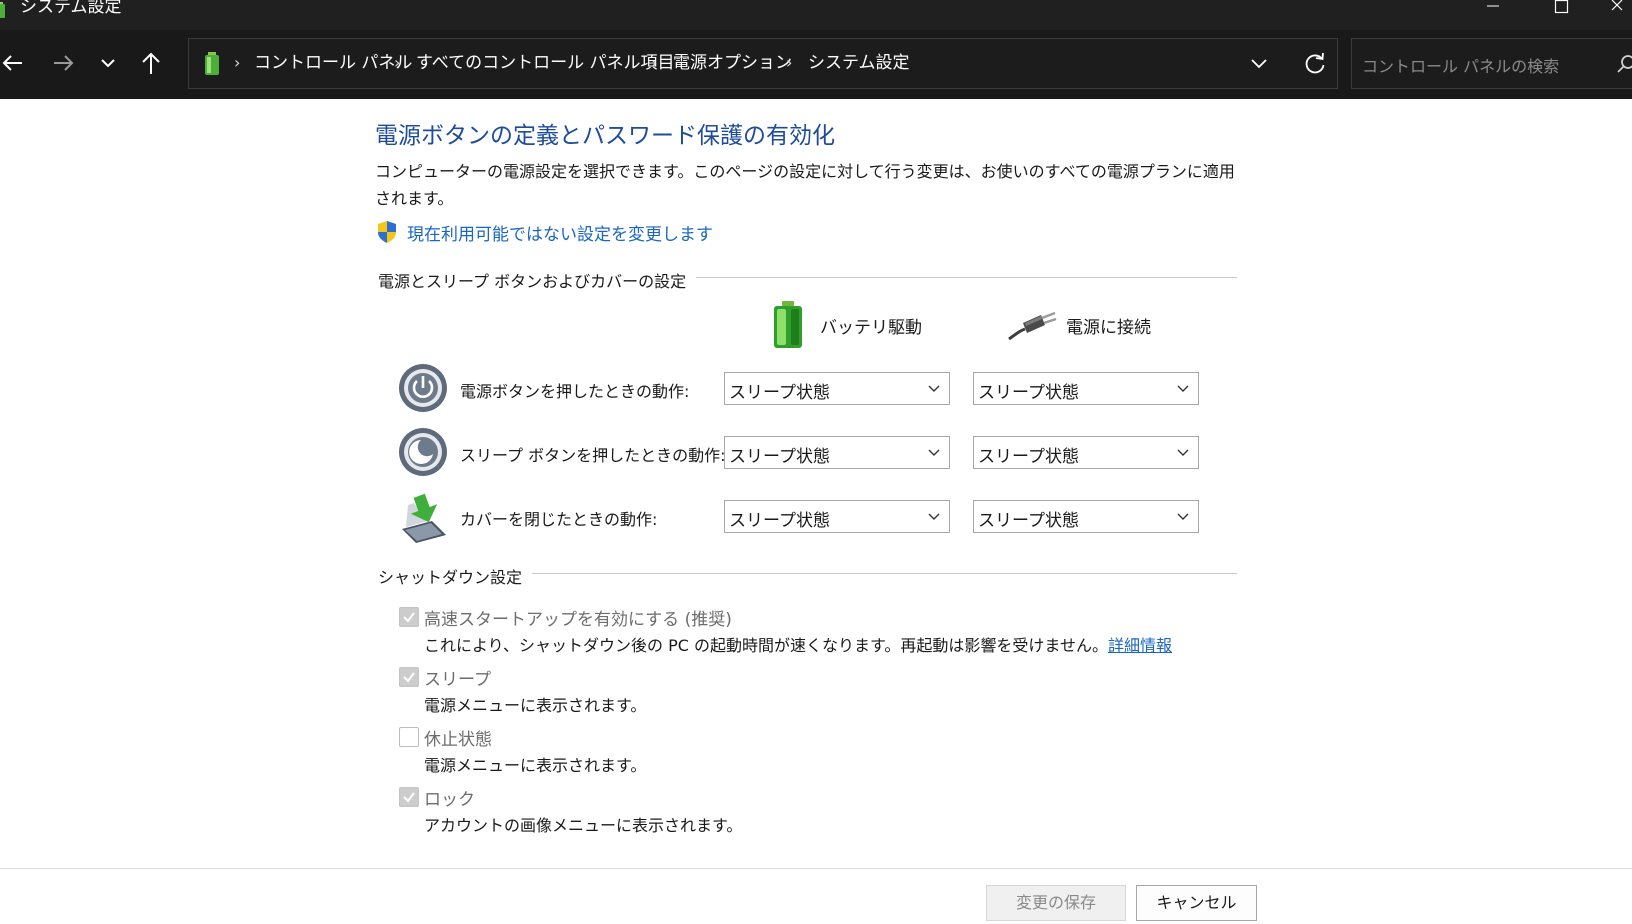 The width and height of the screenshot is (1632, 924). I want to click on back-arrow-icon, so click(12, 63).